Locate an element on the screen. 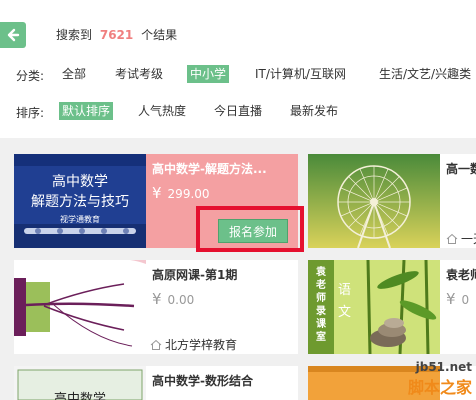  sort-newest: 最新发布 is located at coordinates (314, 111).